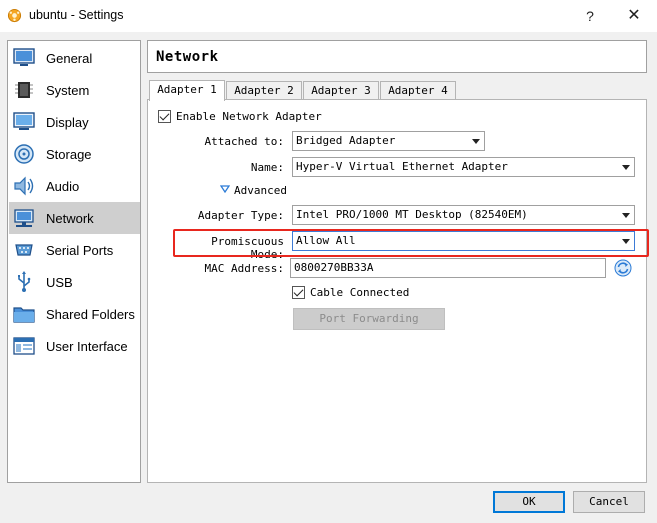 The image size is (657, 523). What do you see at coordinates (24, 218) in the screenshot?
I see `network-icon` at bounding box center [24, 218].